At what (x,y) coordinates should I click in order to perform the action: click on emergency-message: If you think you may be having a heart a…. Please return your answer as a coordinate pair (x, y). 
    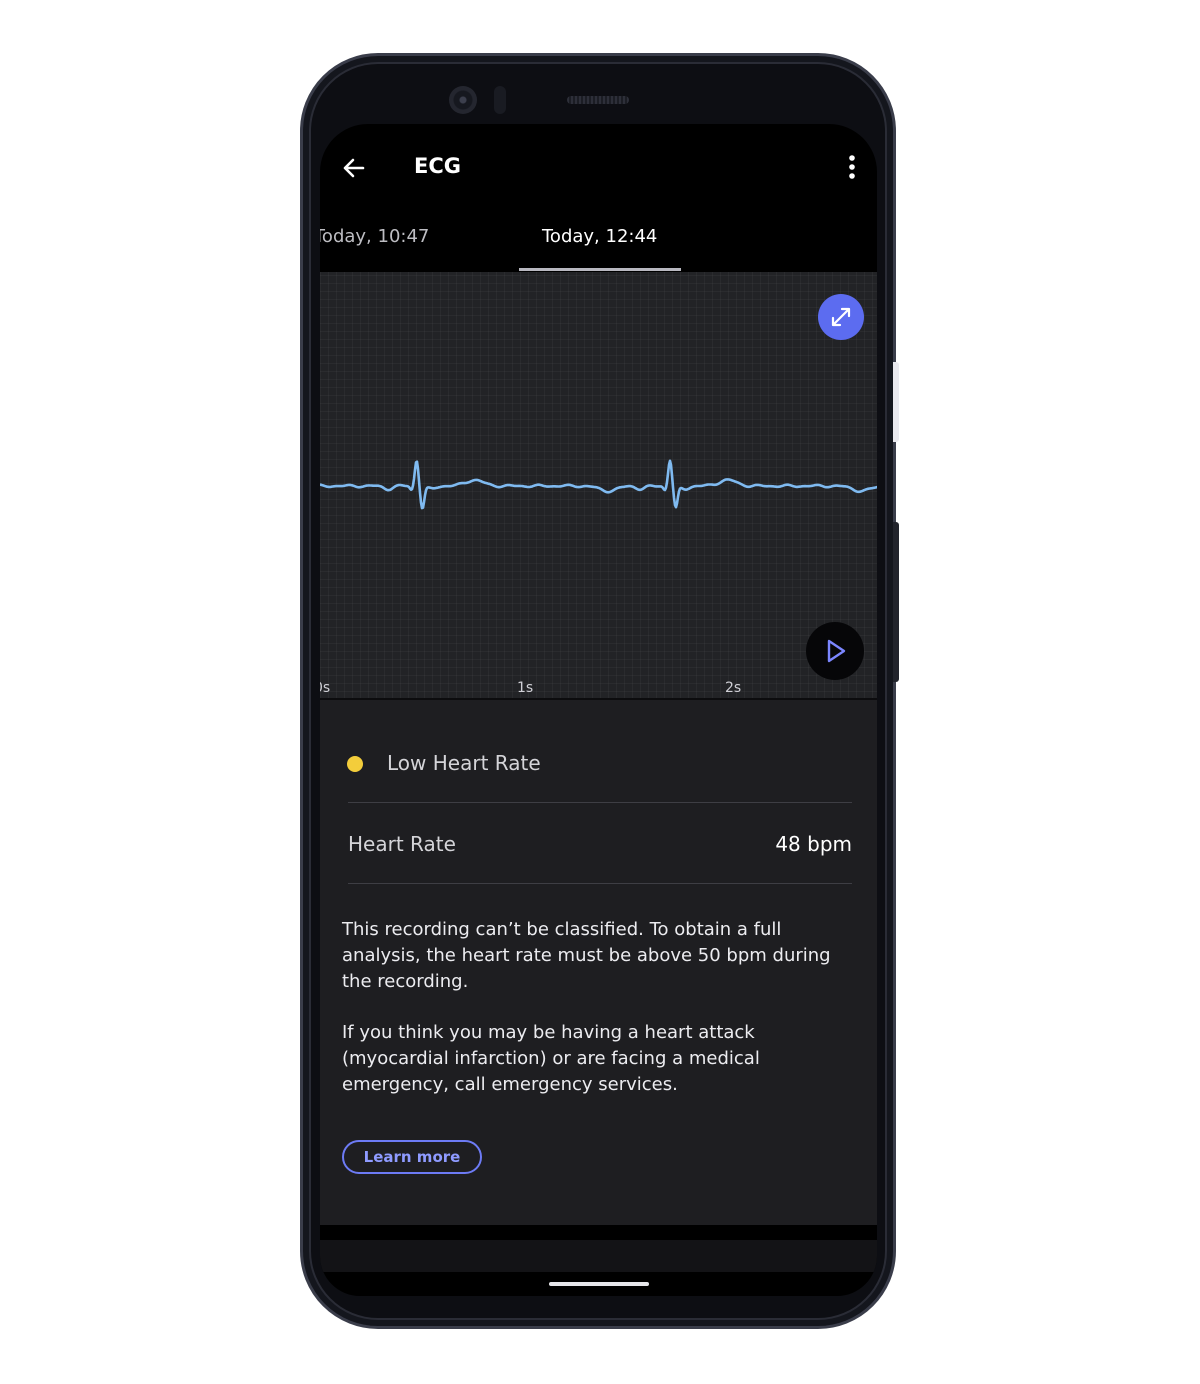
    Looking at the image, I should click on (551, 1058).